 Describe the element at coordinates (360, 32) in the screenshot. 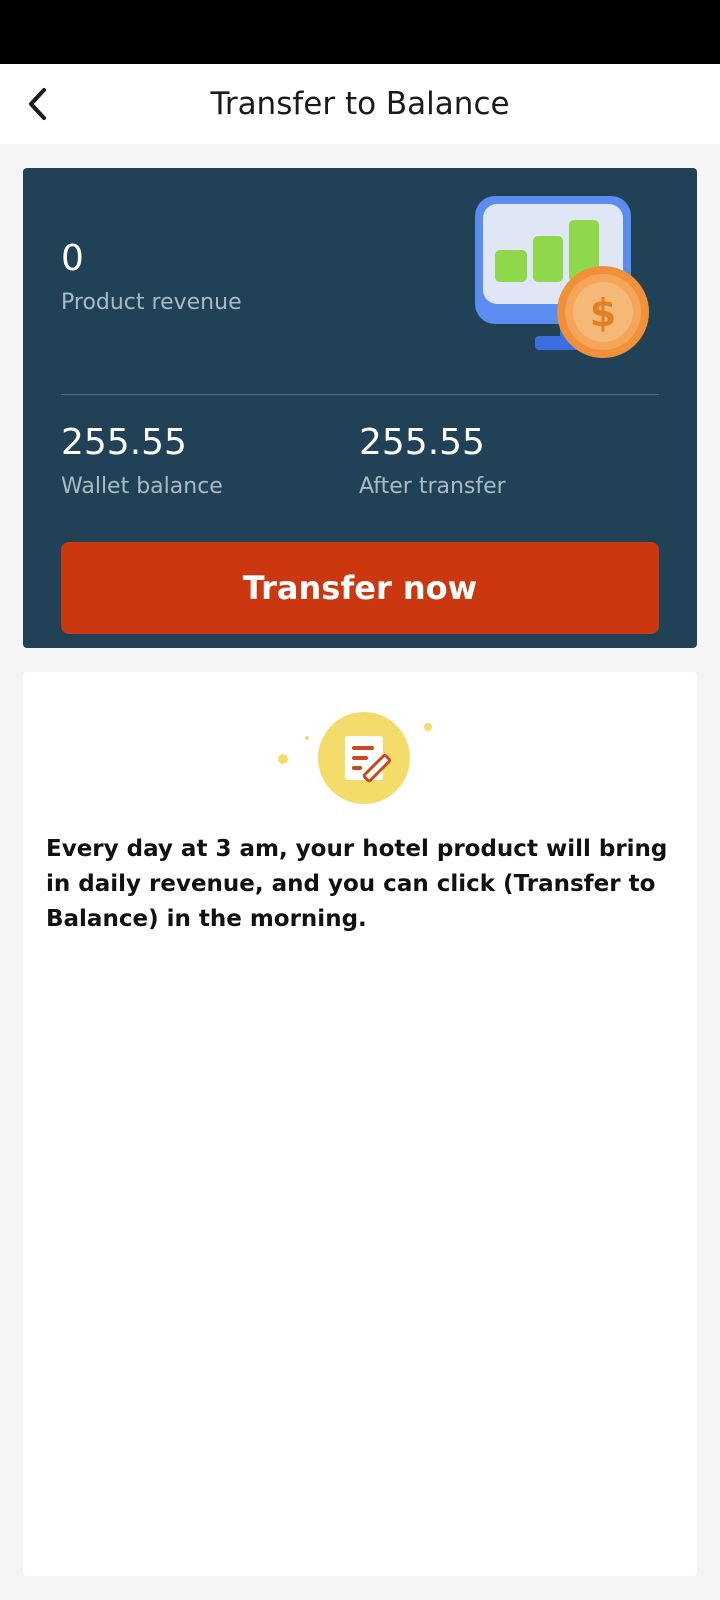

I see `status-bar` at that location.